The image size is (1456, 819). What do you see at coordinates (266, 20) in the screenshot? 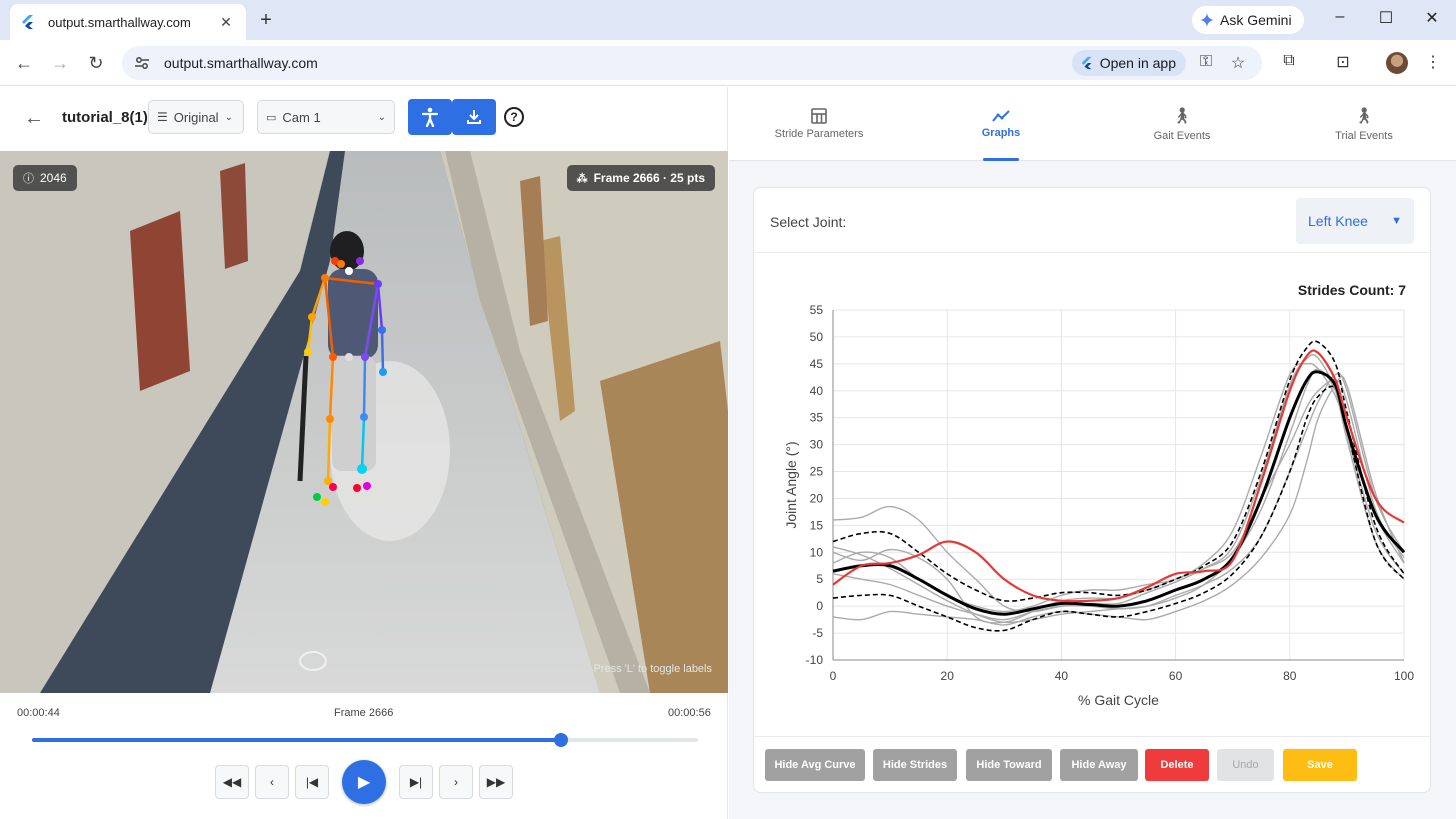
I see `new-tab-button: +` at bounding box center [266, 20].